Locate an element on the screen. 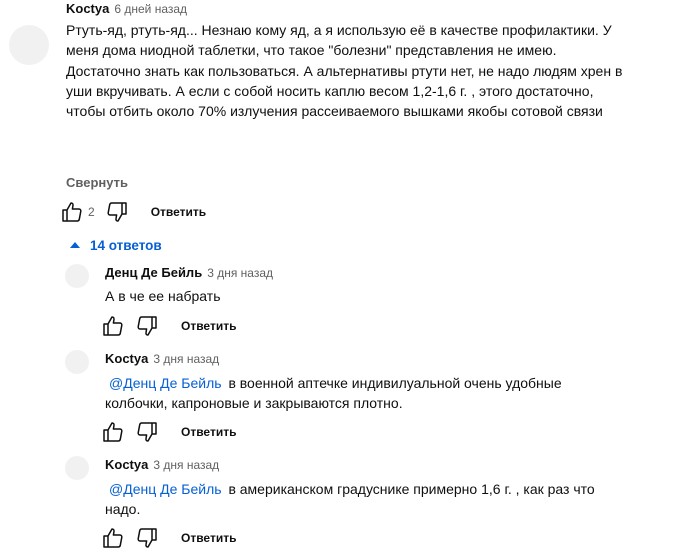  reply-author: Денц Де Бейль is located at coordinates (153, 272).